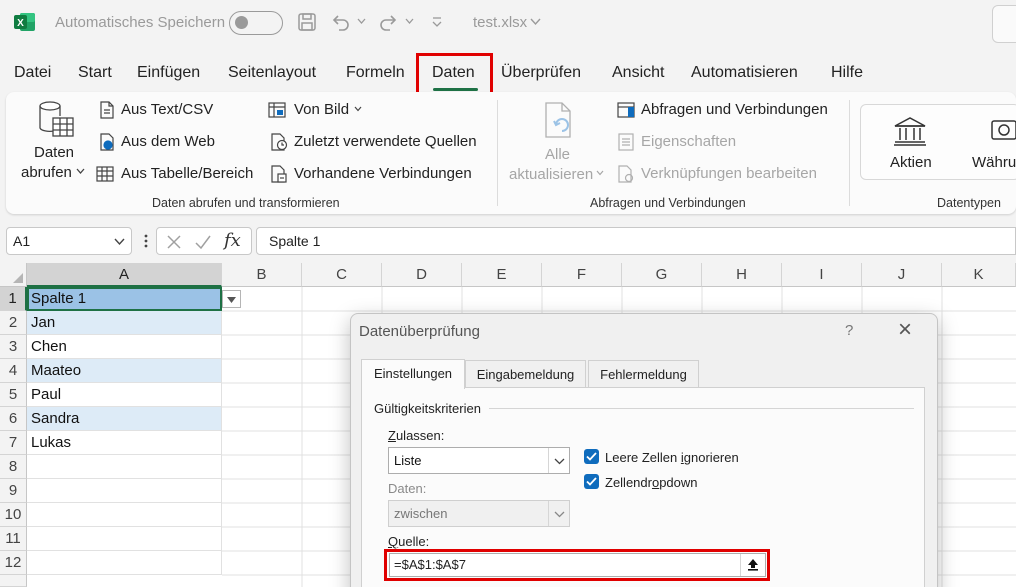 Image resolution: width=1016 pixels, height=587 pixels. Describe the element at coordinates (124, 347) in the screenshot. I see `cell-a3: Chen` at that location.